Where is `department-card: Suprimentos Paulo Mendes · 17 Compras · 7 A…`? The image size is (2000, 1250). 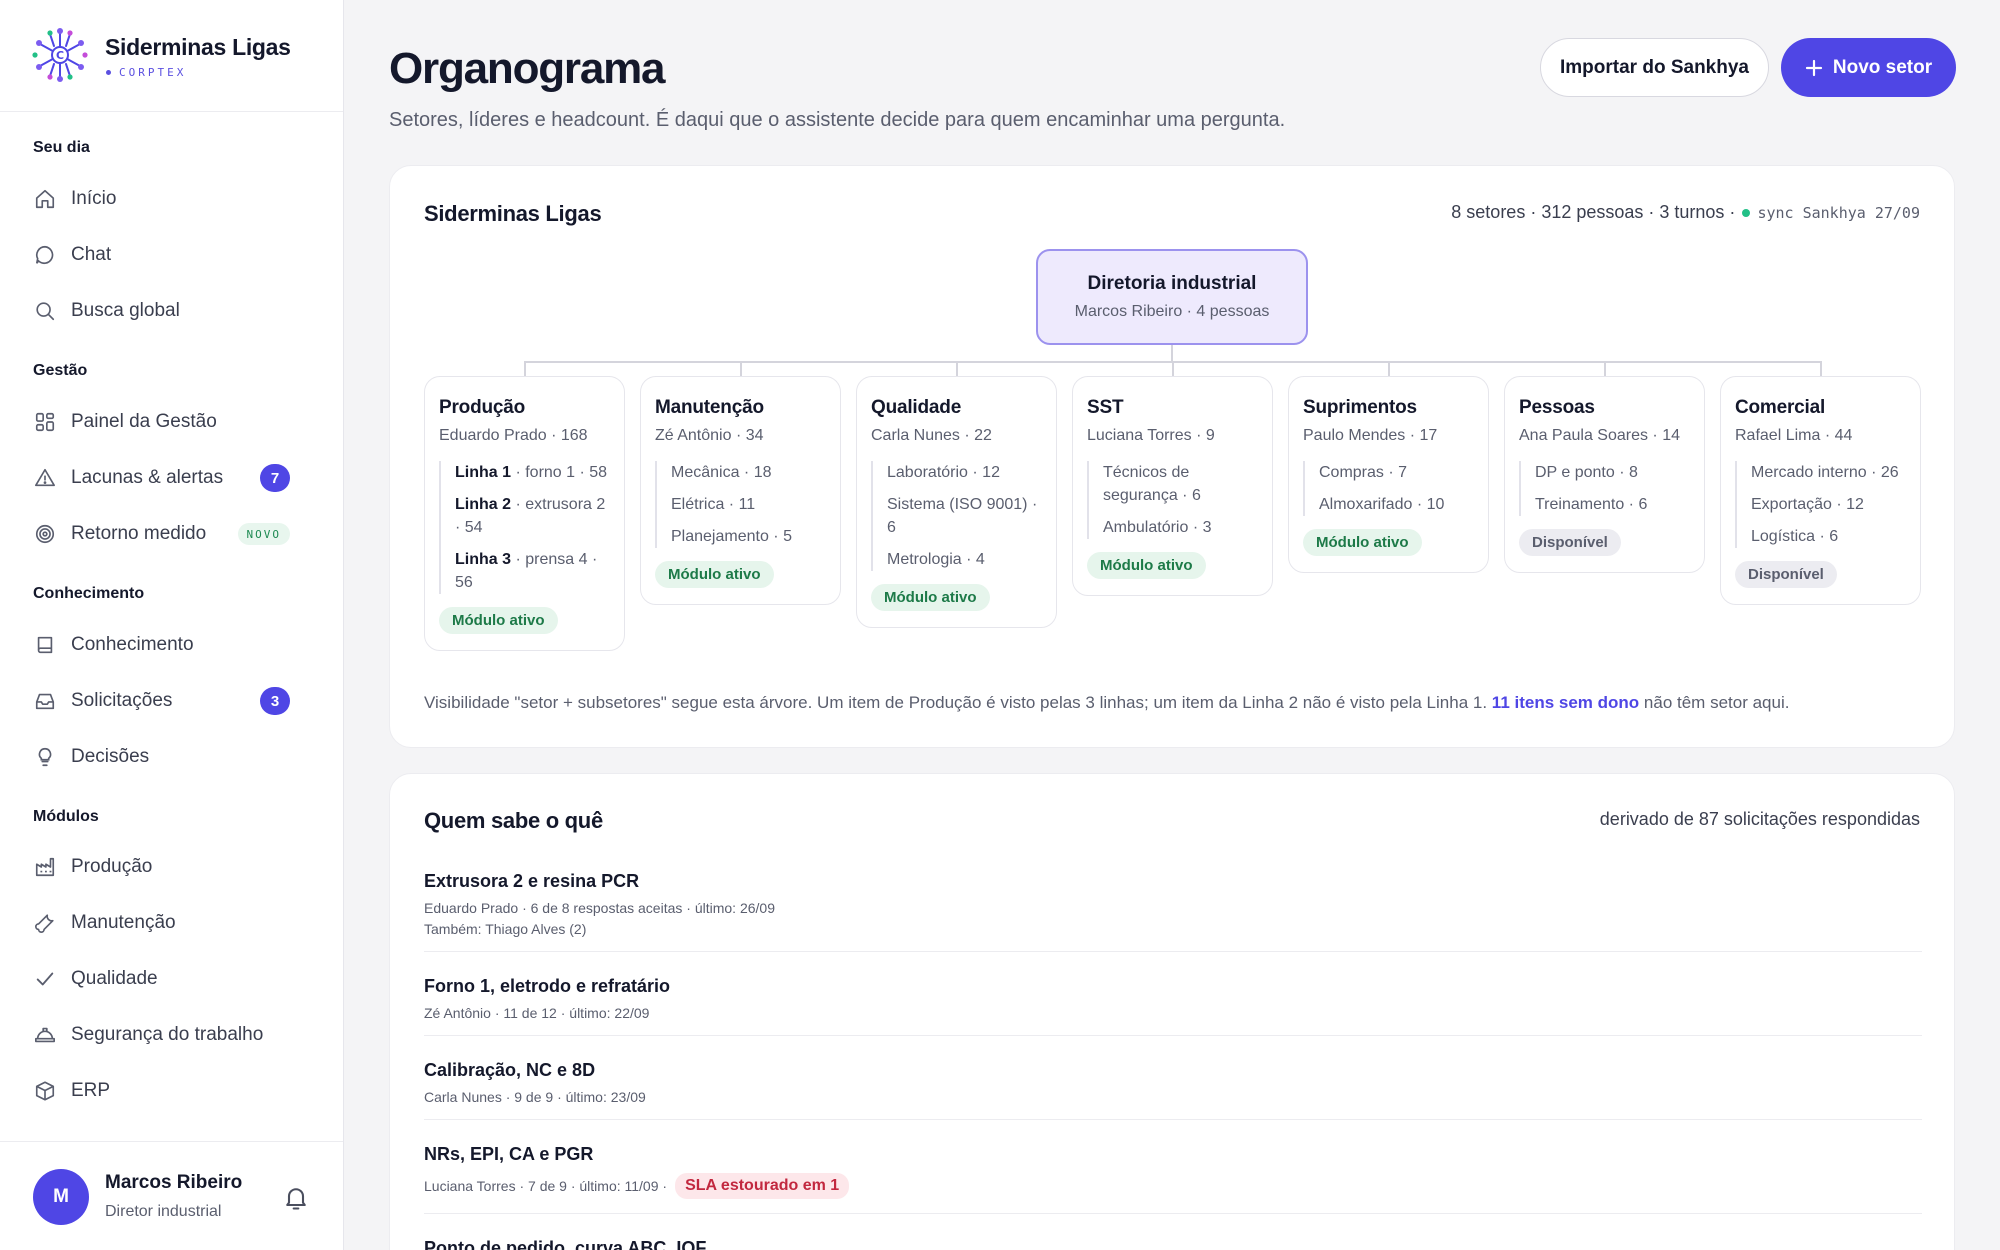
department-card: Suprimentos Paulo Mendes · 17 Compras · 7 A… is located at coordinates (1388, 474).